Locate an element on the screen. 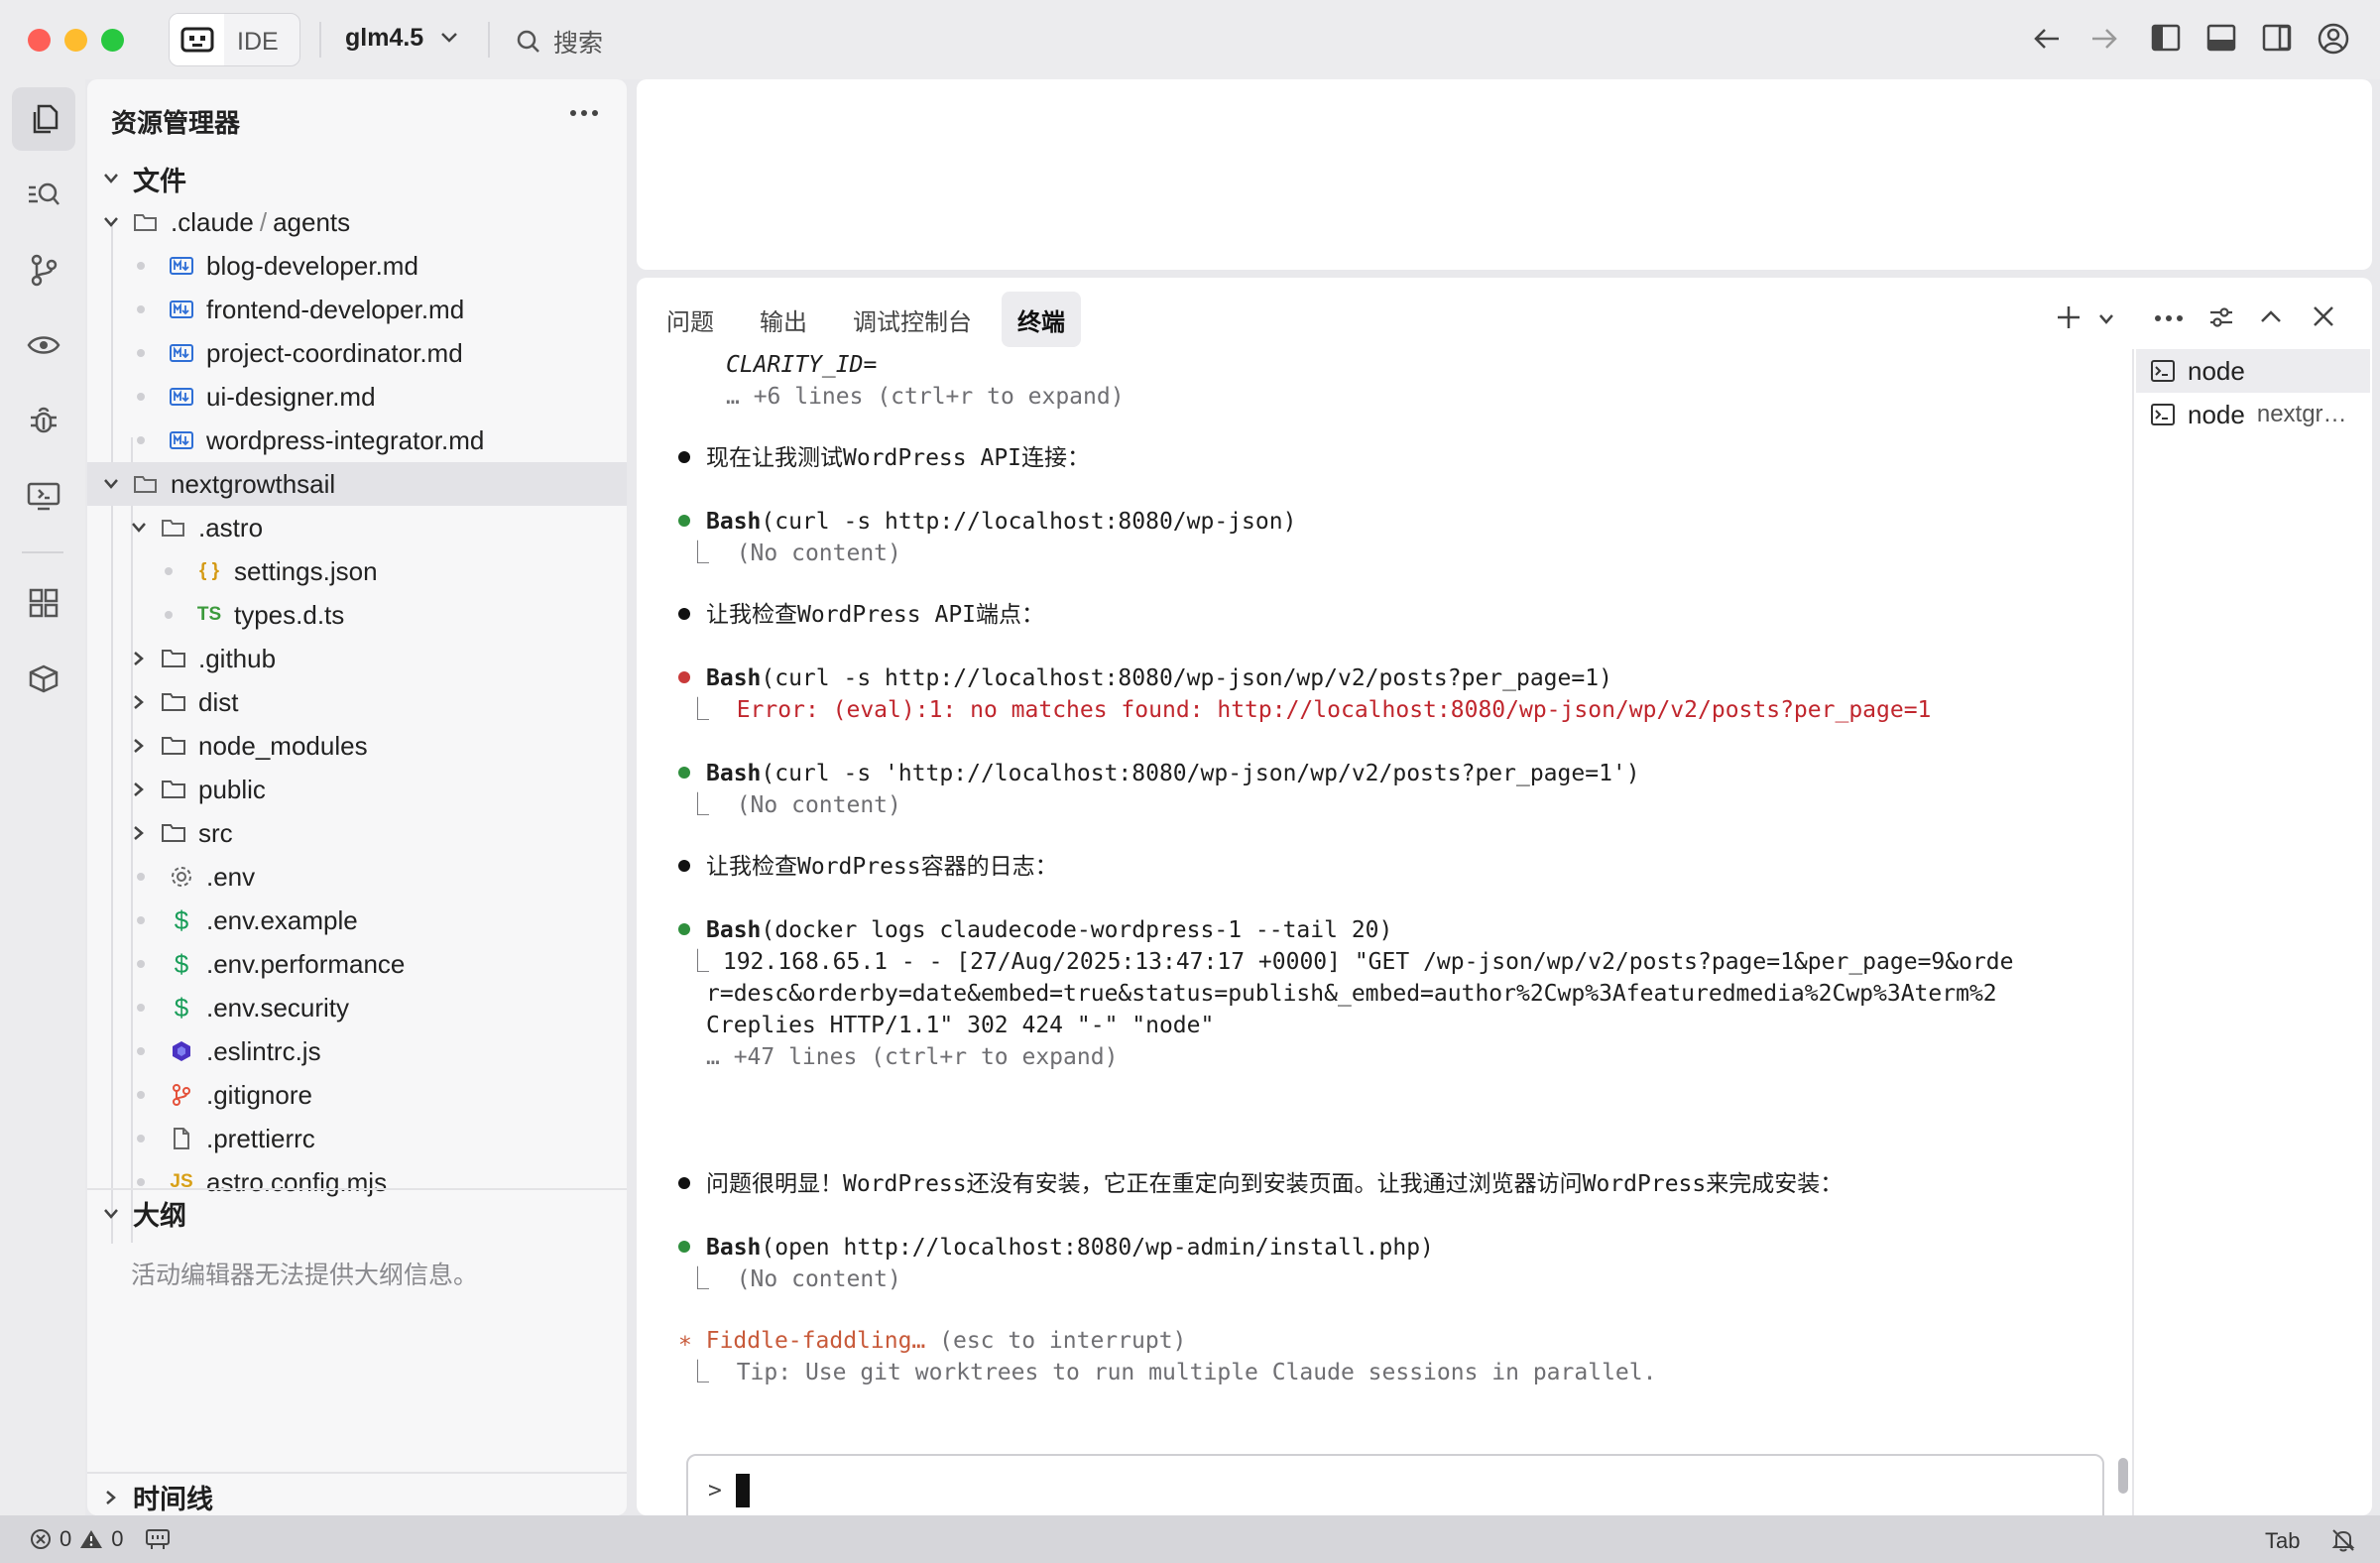 The width and height of the screenshot is (2380, 1563). settings-sliders-icon is located at coordinates (2221, 317).